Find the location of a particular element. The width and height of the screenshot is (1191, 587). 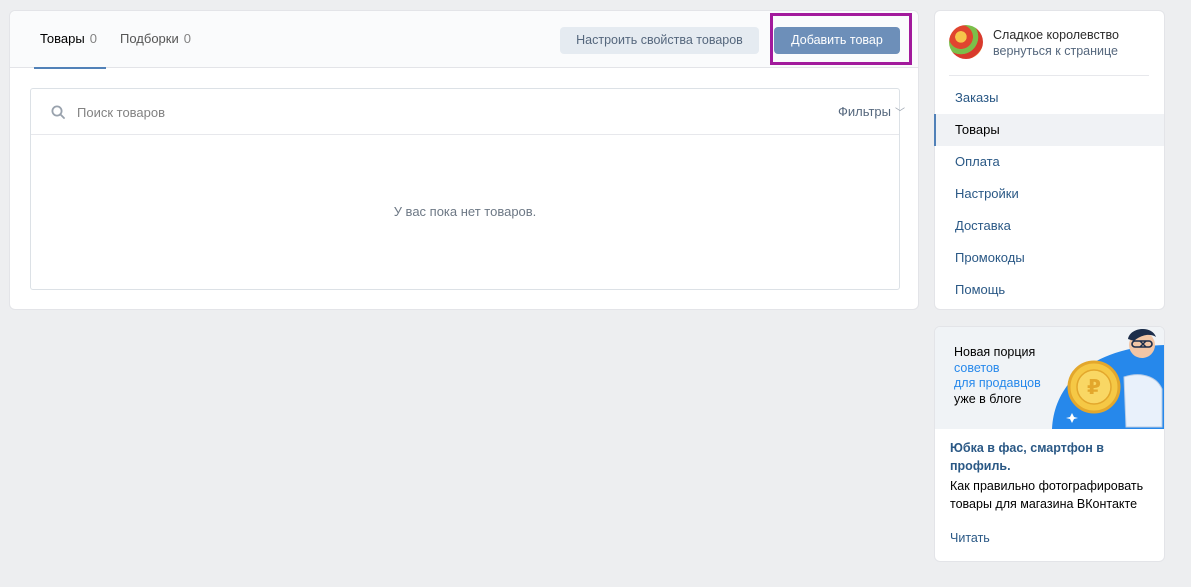

search-row: Фильтры ﹀ is located at coordinates (468, 112).